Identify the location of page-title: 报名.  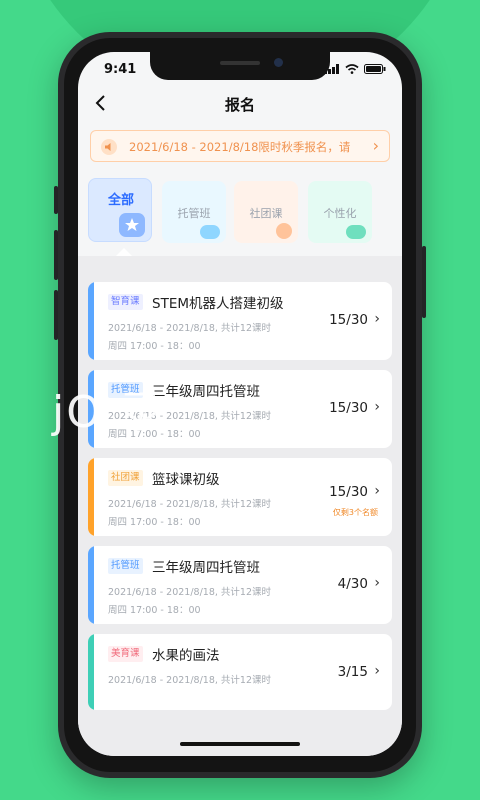
(239, 105).